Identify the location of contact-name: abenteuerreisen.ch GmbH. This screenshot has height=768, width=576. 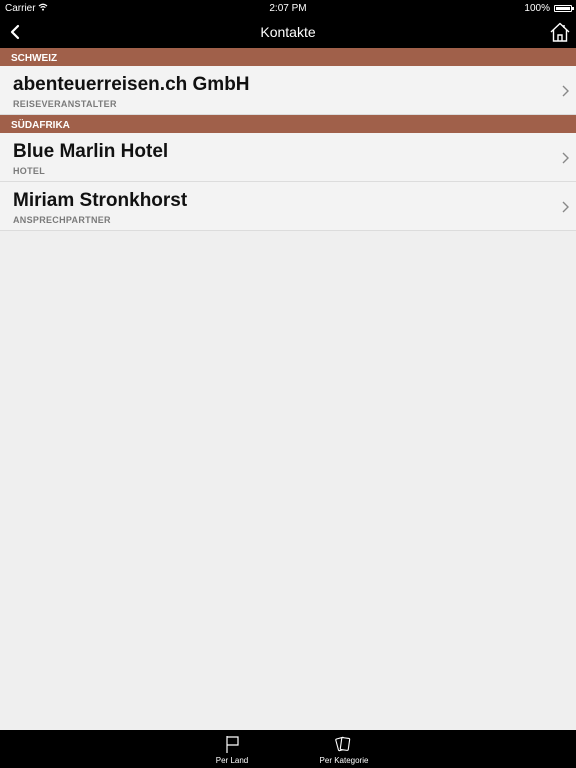
(131, 84).